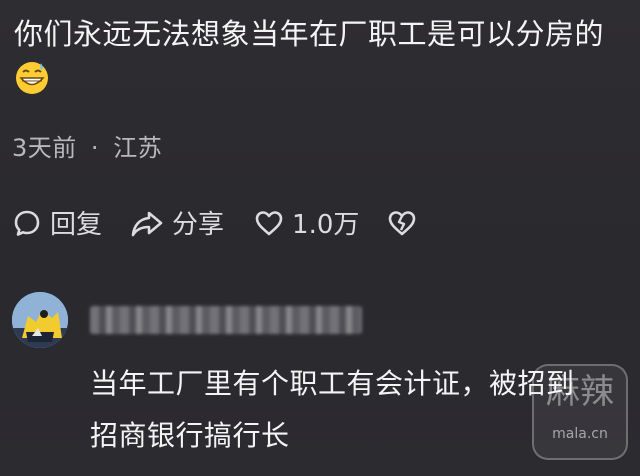 The image size is (640, 476). I want to click on share-icon, so click(147, 223).